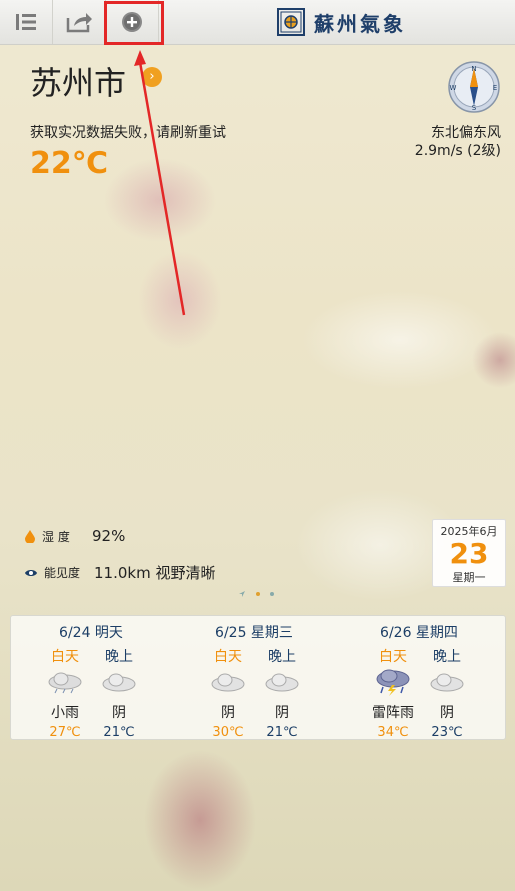 The image size is (515, 891). I want to click on forecast-day: 6/25 星期三 白天 阴 30℃ 晚上 阴 21℃, so click(254, 678).